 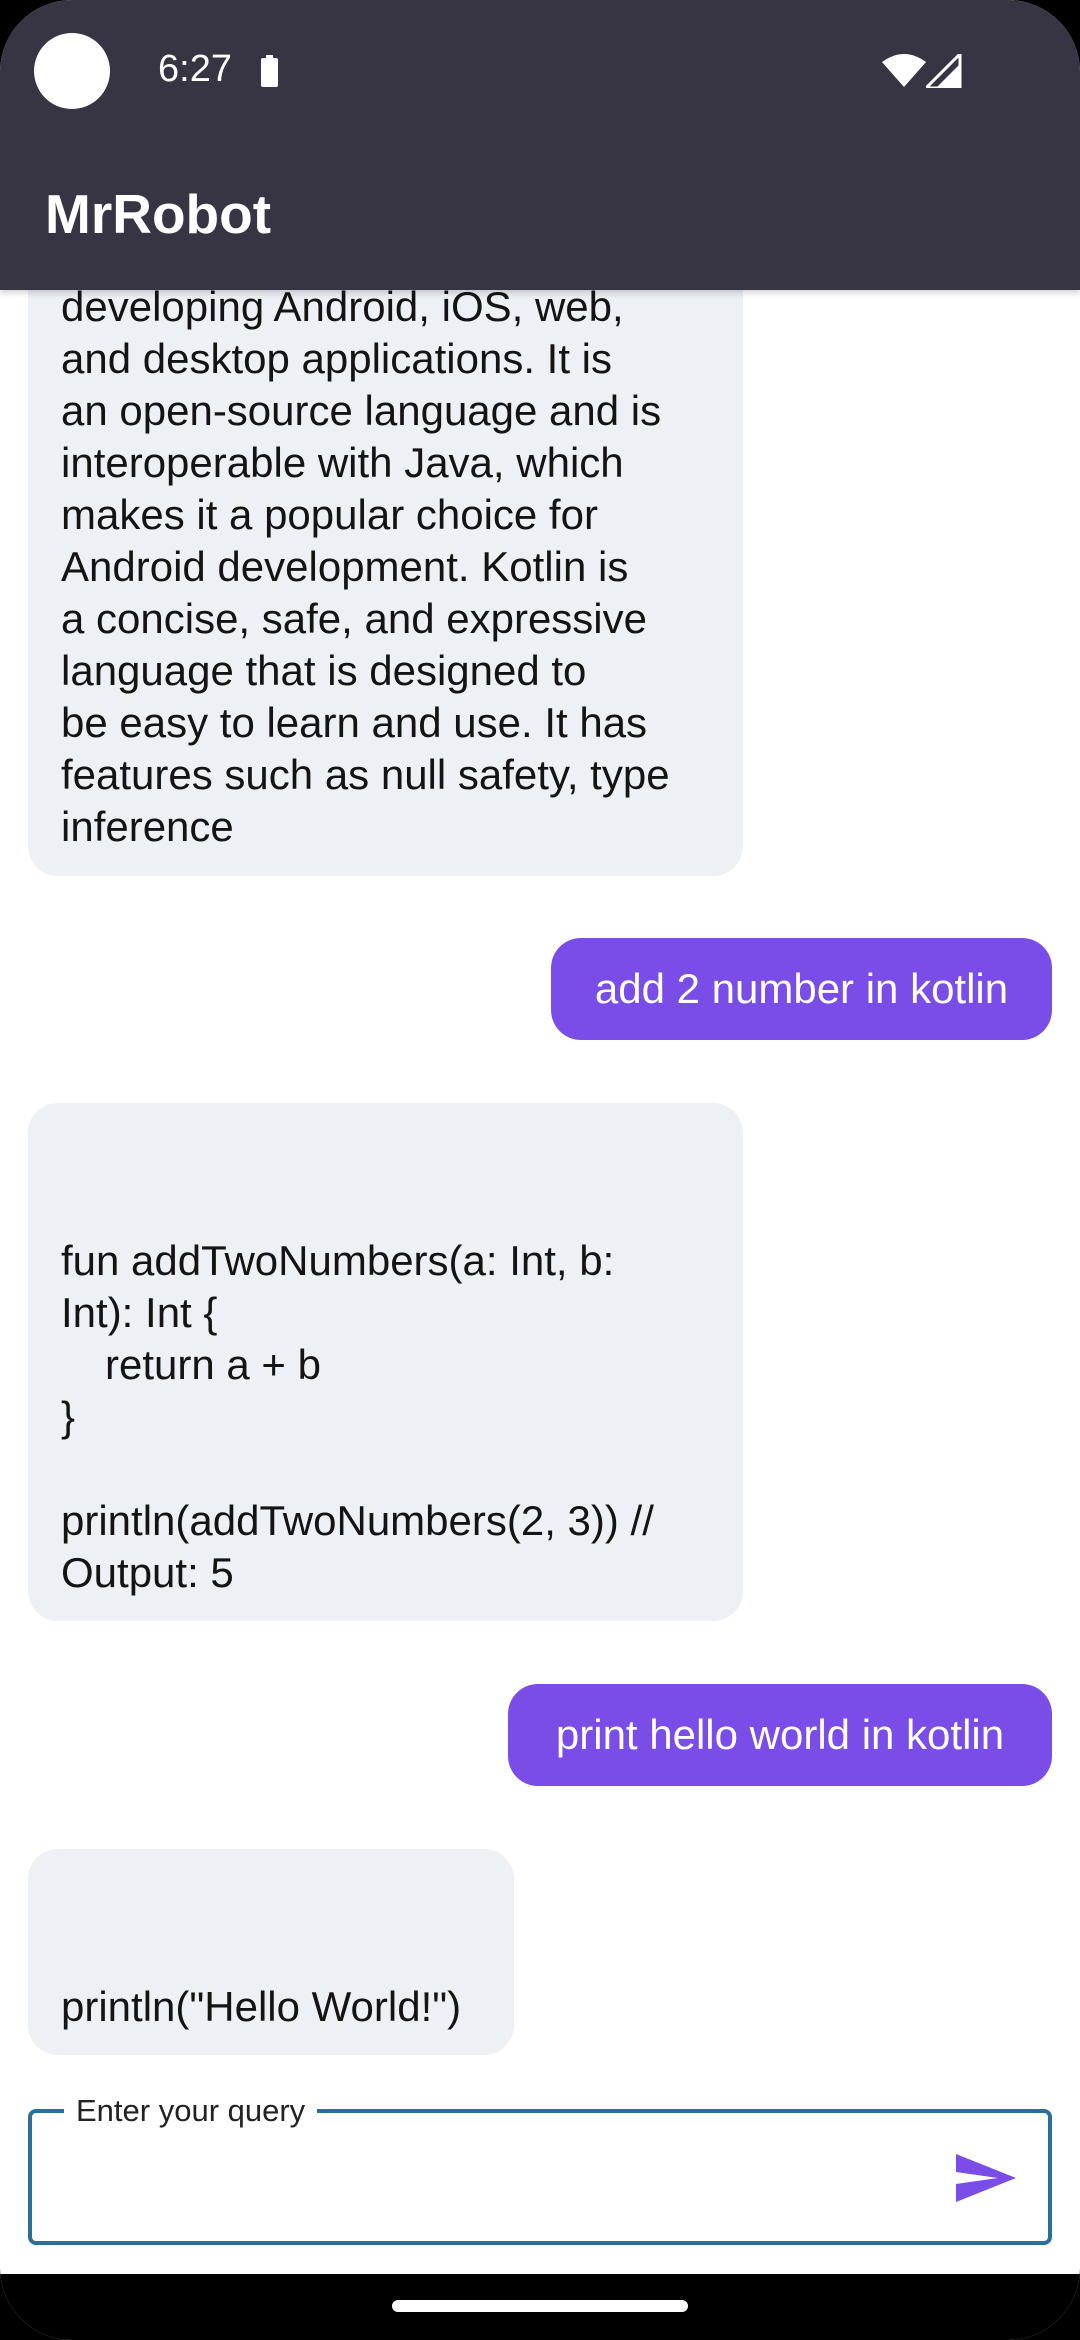 I want to click on message-line: be easy to learn and use. It has, so click(x=354, y=722).